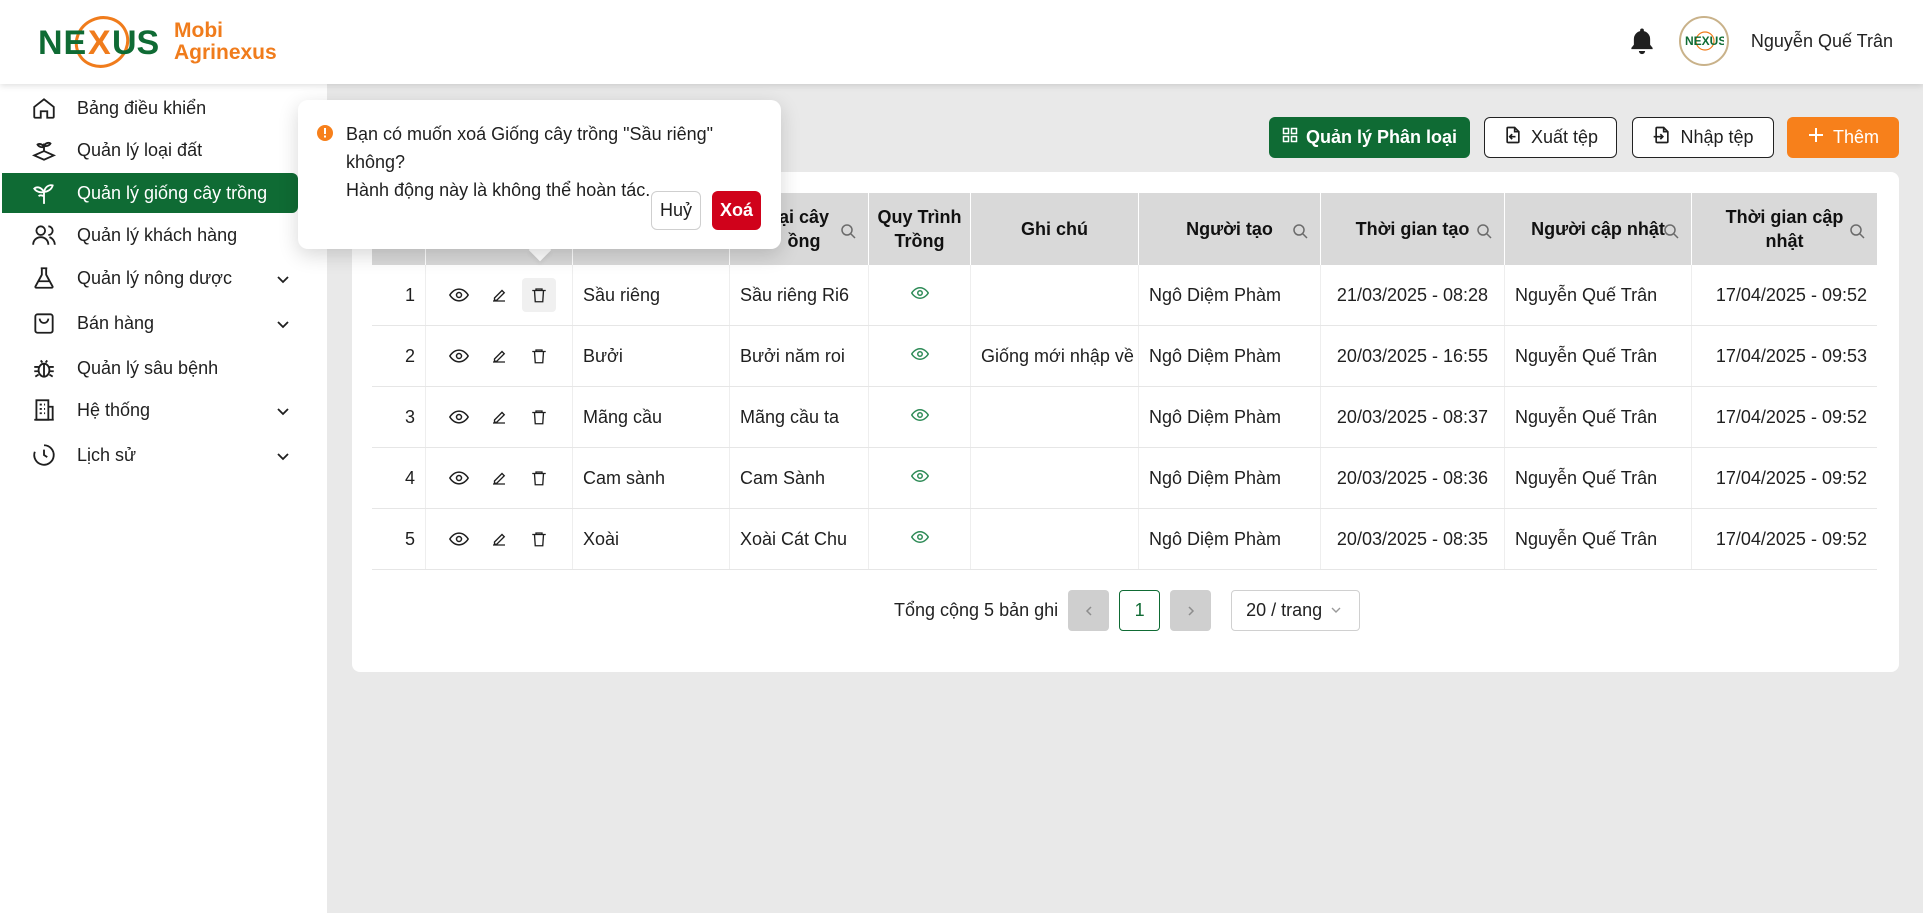 This screenshot has height=913, width=1923. Describe the element at coordinates (804, 241) in the screenshot. I see `col-header-variety-line2: ồng` at that location.